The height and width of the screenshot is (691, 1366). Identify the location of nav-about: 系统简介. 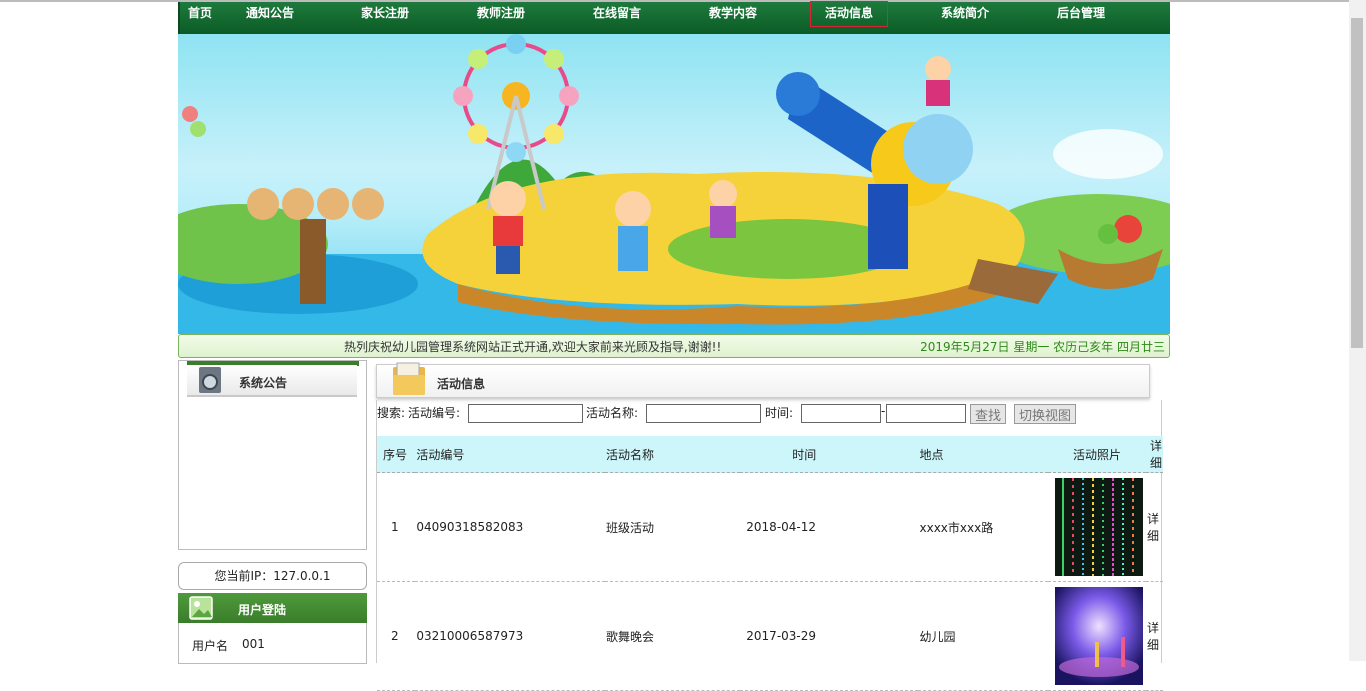
(965, 14).